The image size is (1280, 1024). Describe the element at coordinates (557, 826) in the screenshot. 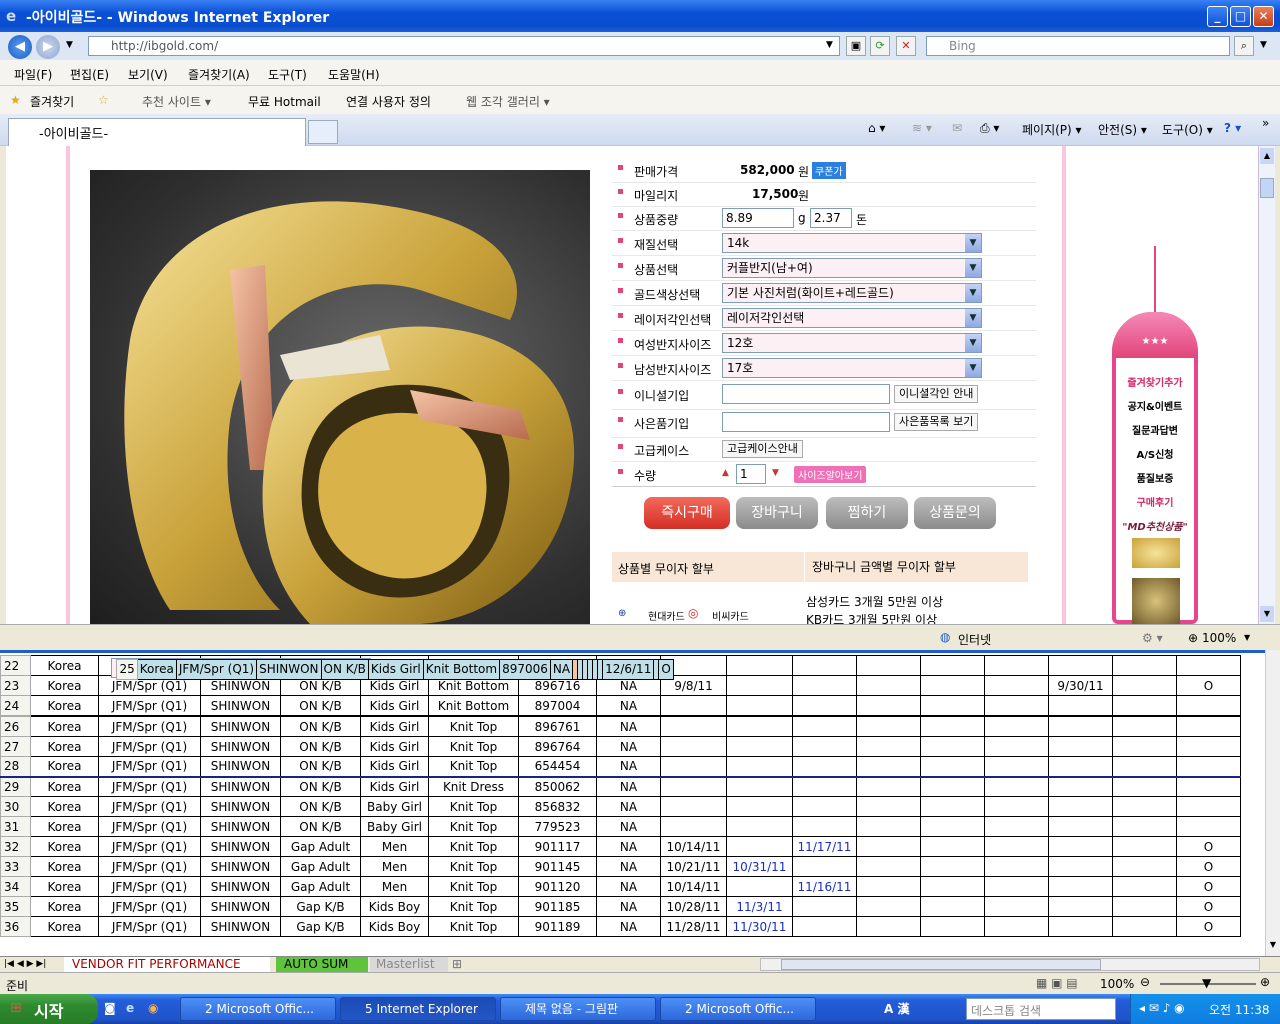

I see `table-cell: 779523` at that location.